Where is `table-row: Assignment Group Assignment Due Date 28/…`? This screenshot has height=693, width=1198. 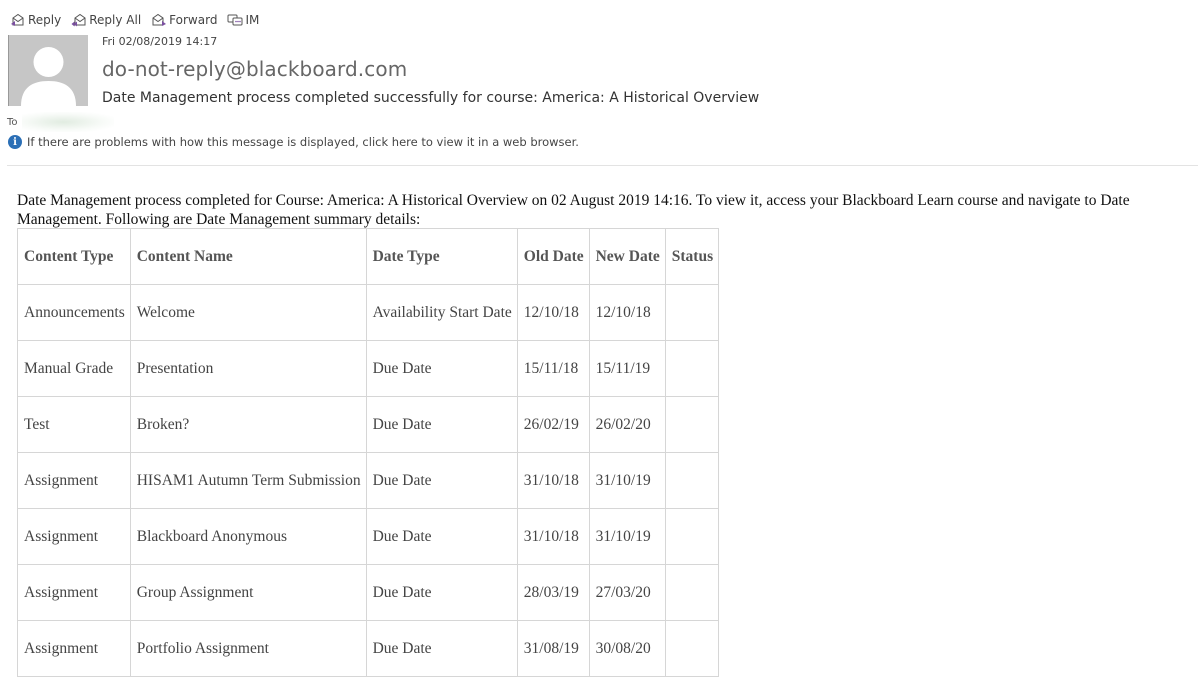
table-row: Assignment Group Assignment Due Date 28/… is located at coordinates (368, 592).